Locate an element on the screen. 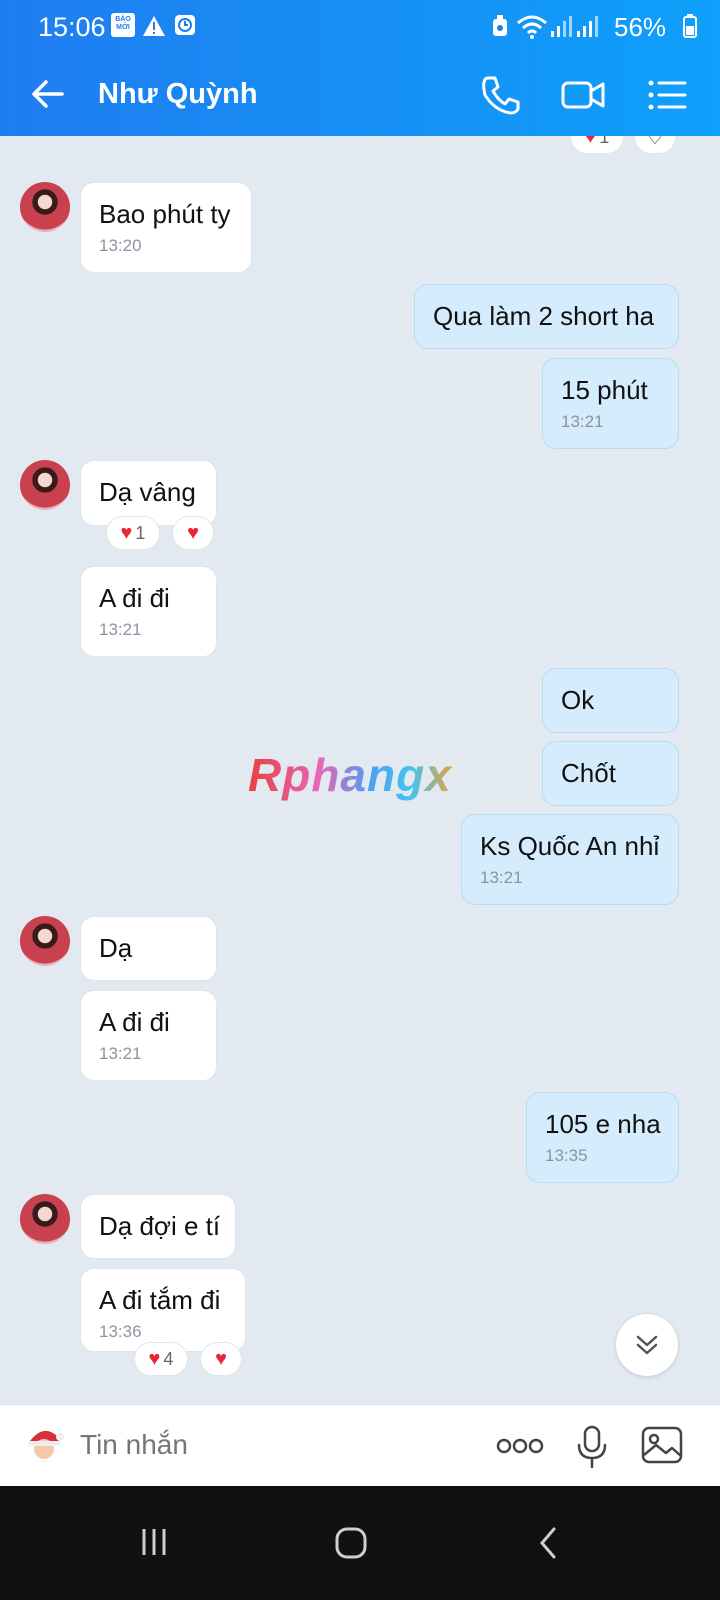 This screenshot has width=720, height=1600. status-bar: 15:06 BÁO MỚI 56% is located at coordinates (360, 27).